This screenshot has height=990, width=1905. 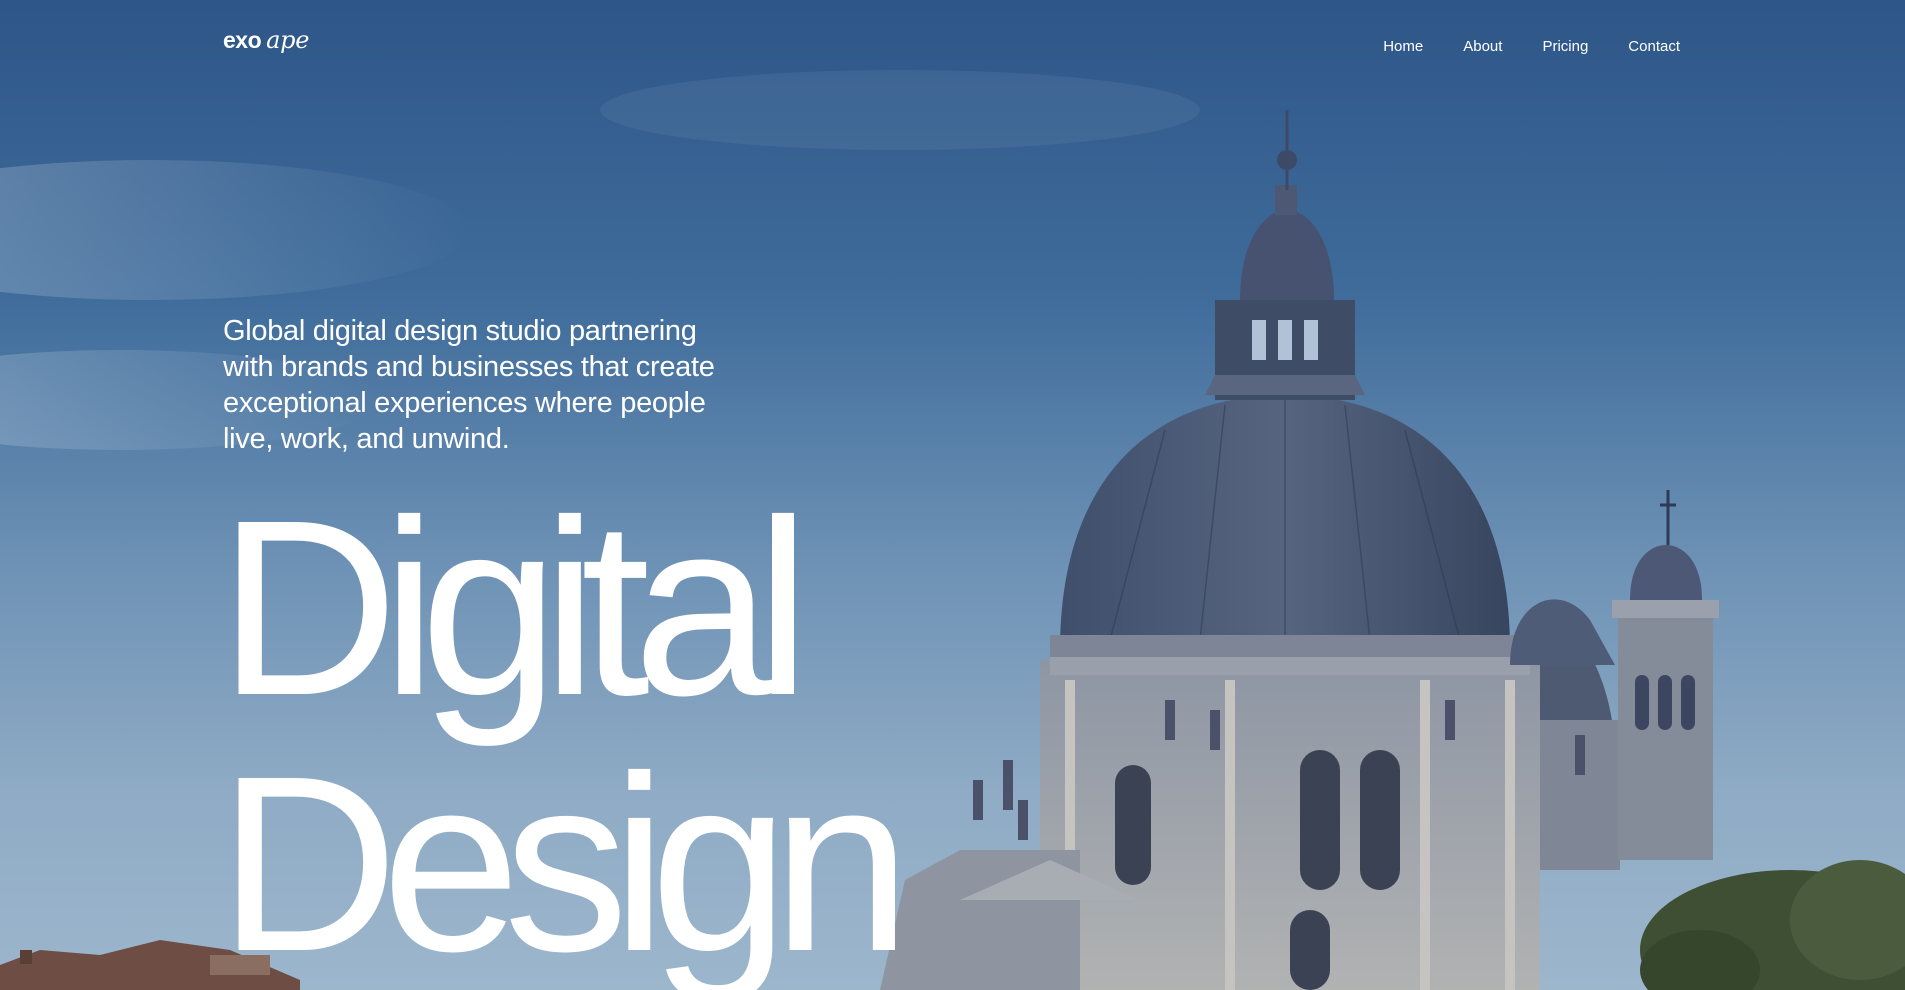 I want to click on logo-wordmark-primary: exo, so click(x=242, y=40).